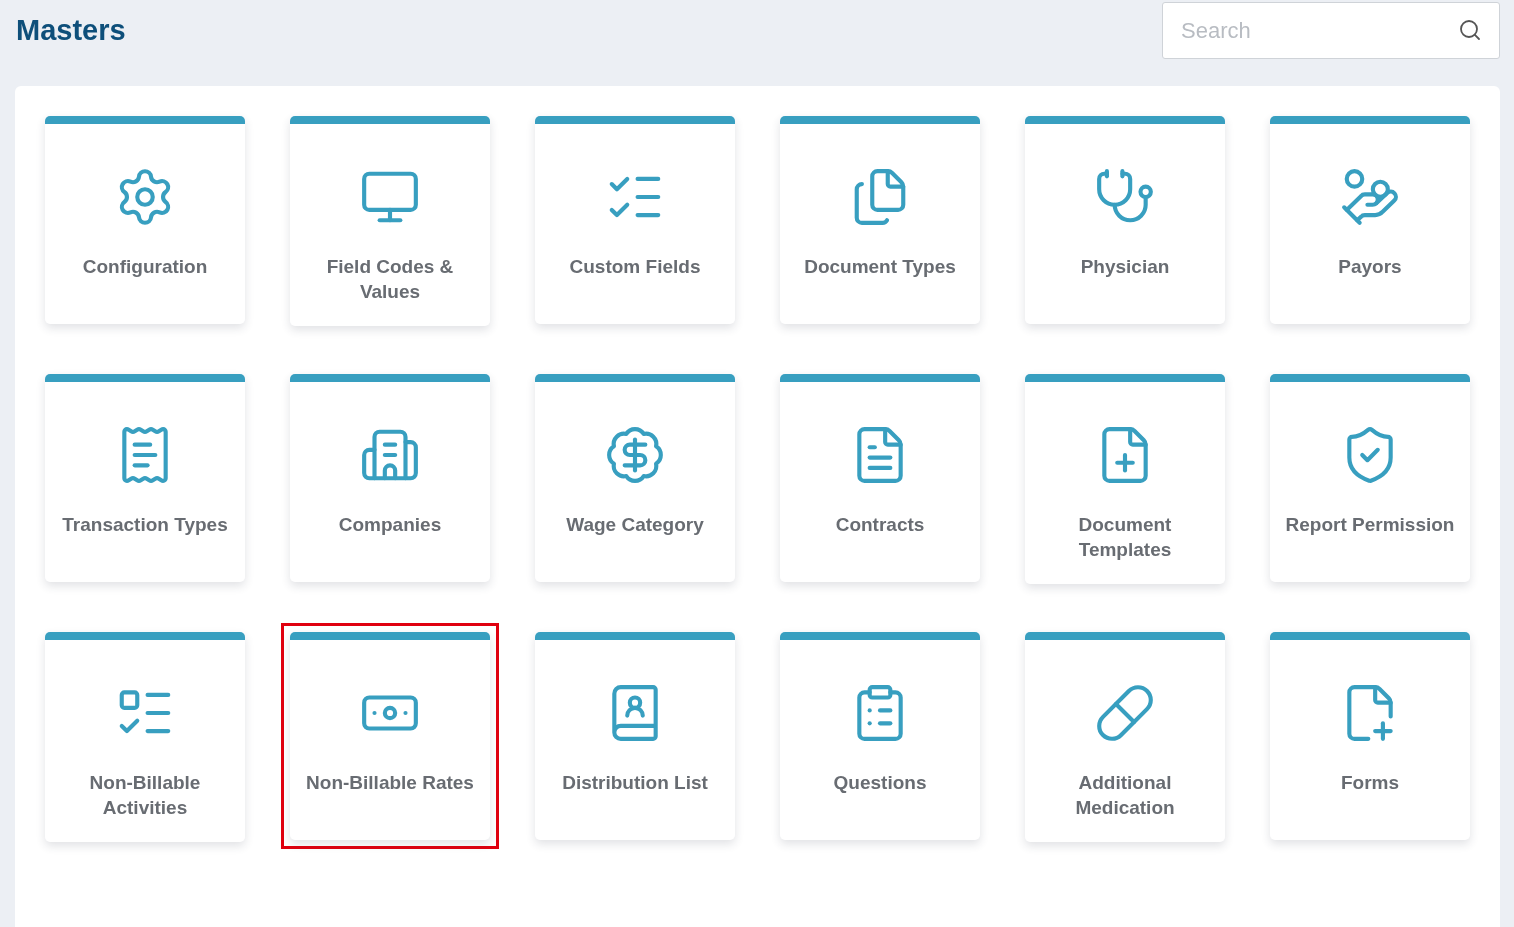  What do you see at coordinates (1370, 736) in the screenshot?
I see `master-tile: Forms` at bounding box center [1370, 736].